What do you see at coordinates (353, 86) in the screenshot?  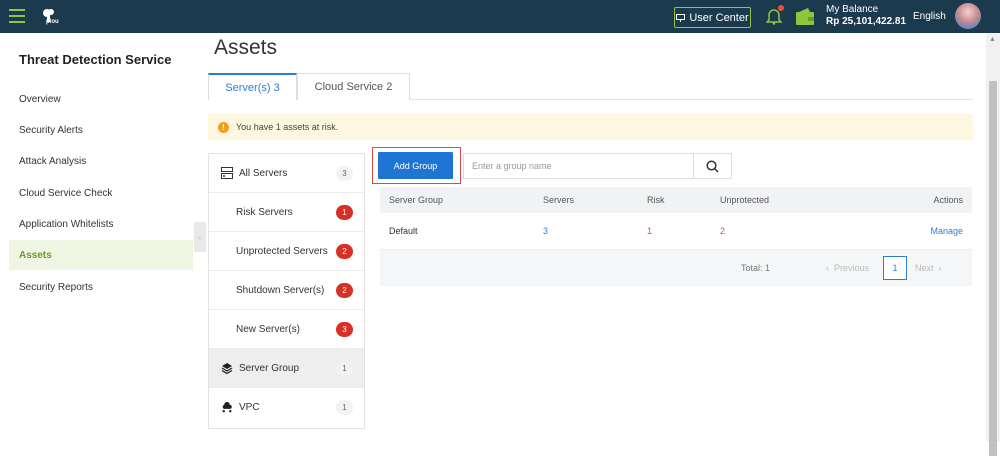 I see `tab-cloud-service: Cloud Service 2` at bounding box center [353, 86].